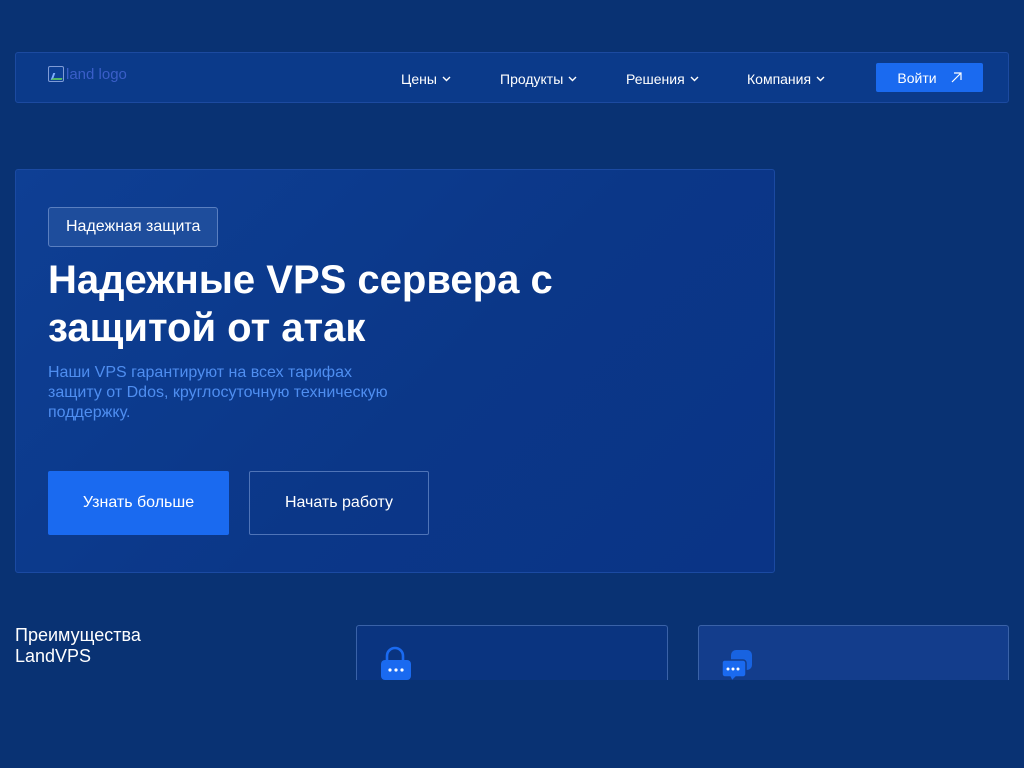 This screenshot has width=1024, height=768. What do you see at coordinates (56, 74) in the screenshot?
I see `broken-image-icon` at bounding box center [56, 74].